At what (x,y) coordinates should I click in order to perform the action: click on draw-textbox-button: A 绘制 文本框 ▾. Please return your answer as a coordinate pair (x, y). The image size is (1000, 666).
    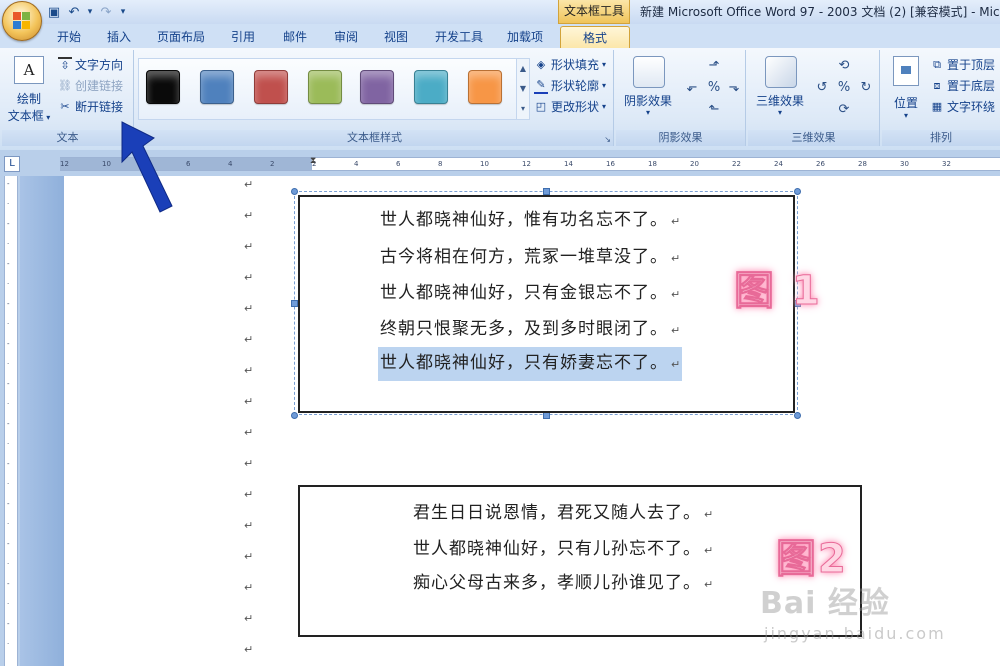
    Looking at the image, I should click on (29, 91).